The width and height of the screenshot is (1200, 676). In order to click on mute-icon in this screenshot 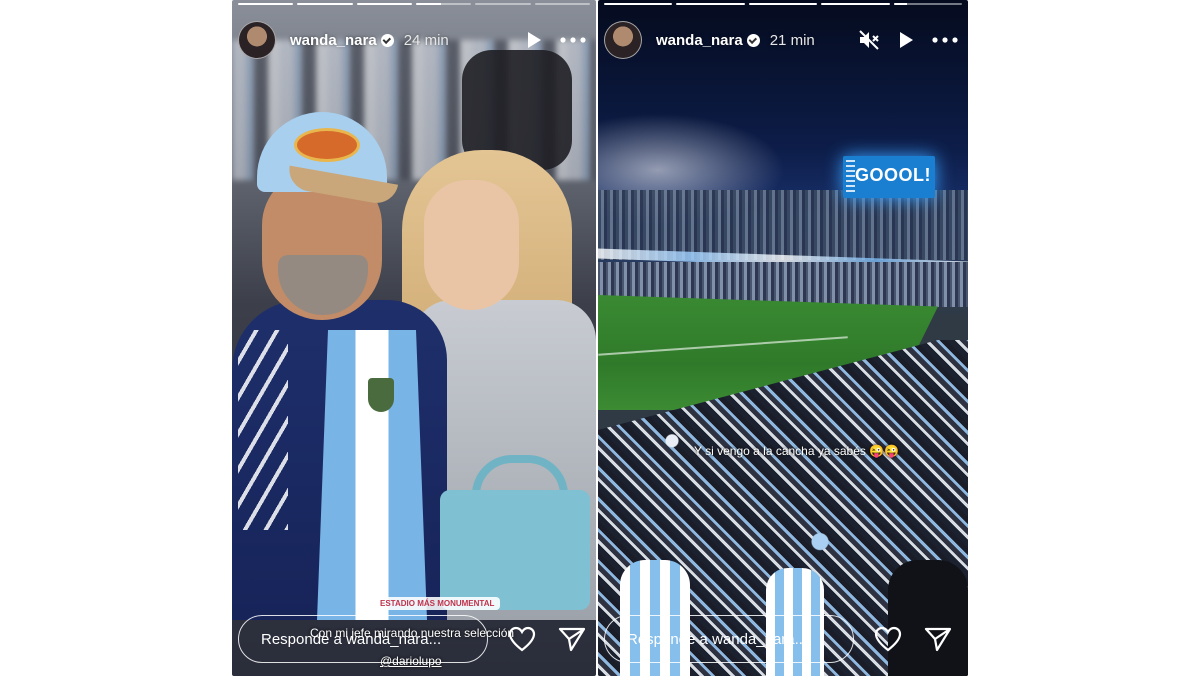, I will do `click(869, 40)`.